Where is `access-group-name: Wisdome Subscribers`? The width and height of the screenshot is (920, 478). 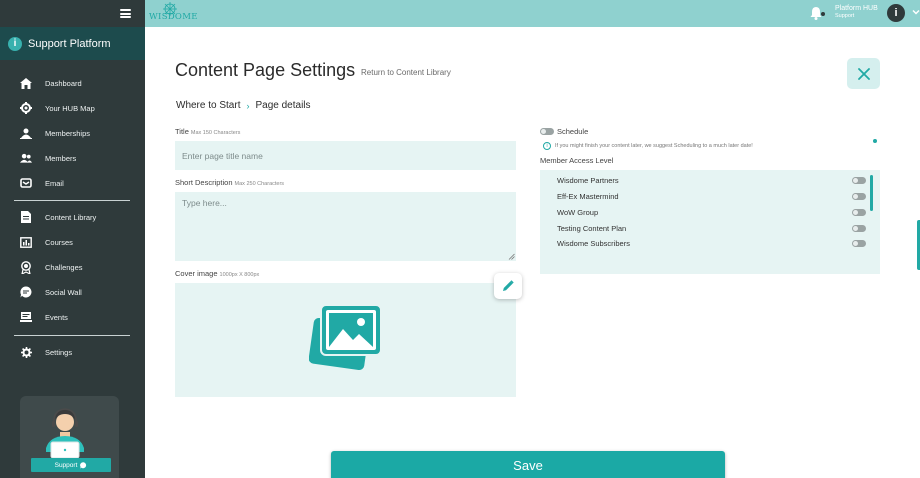 access-group-name: Wisdome Subscribers is located at coordinates (593, 243).